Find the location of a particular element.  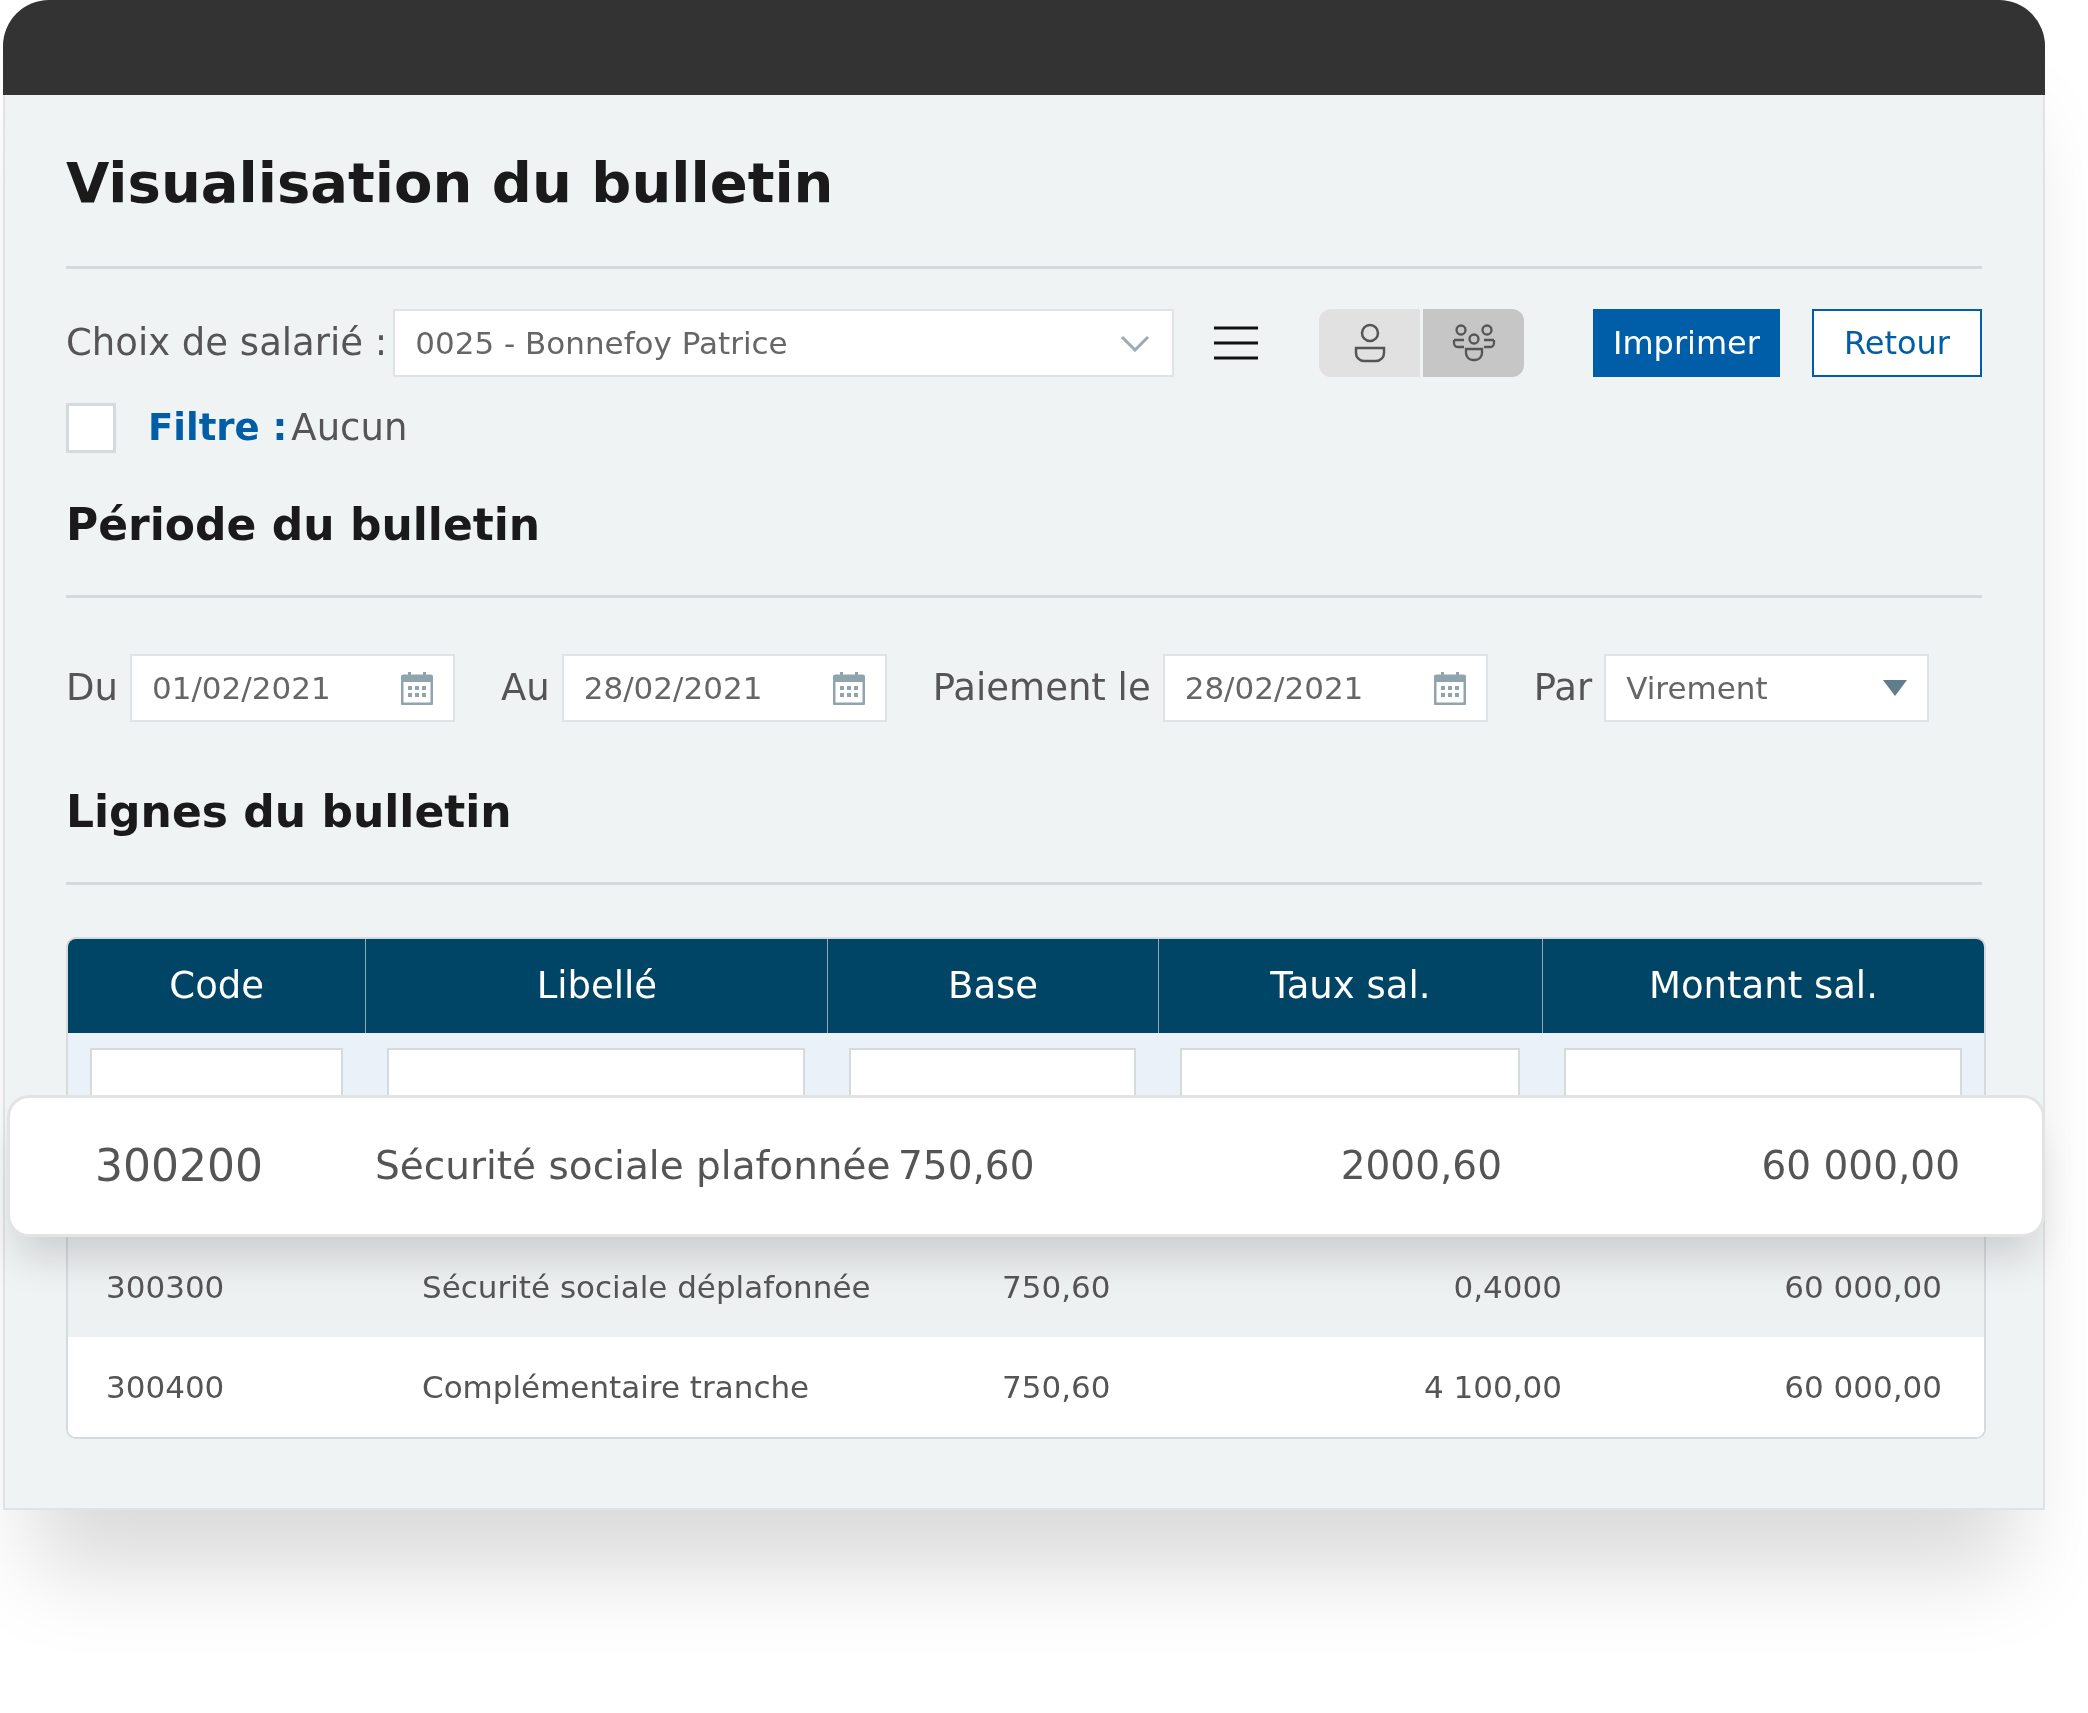

field-label: Paiement le is located at coordinates (1041, 688).